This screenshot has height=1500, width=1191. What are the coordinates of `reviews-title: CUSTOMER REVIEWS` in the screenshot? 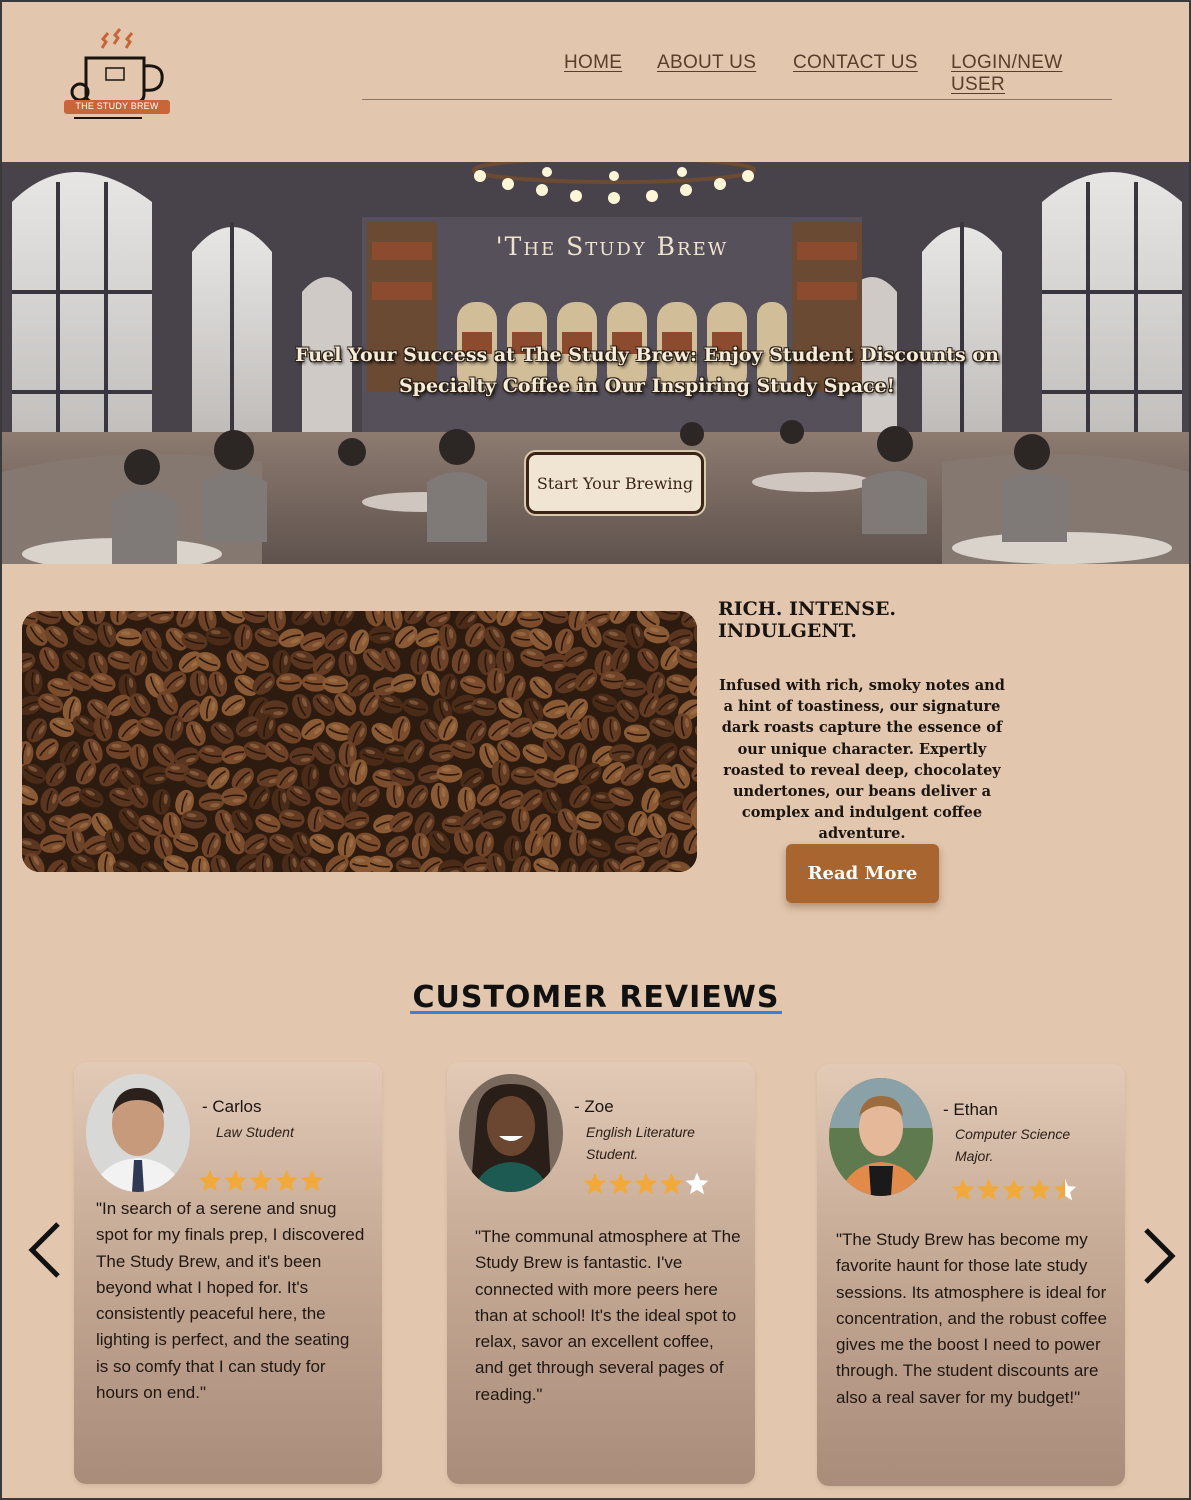 It's located at (596, 997).